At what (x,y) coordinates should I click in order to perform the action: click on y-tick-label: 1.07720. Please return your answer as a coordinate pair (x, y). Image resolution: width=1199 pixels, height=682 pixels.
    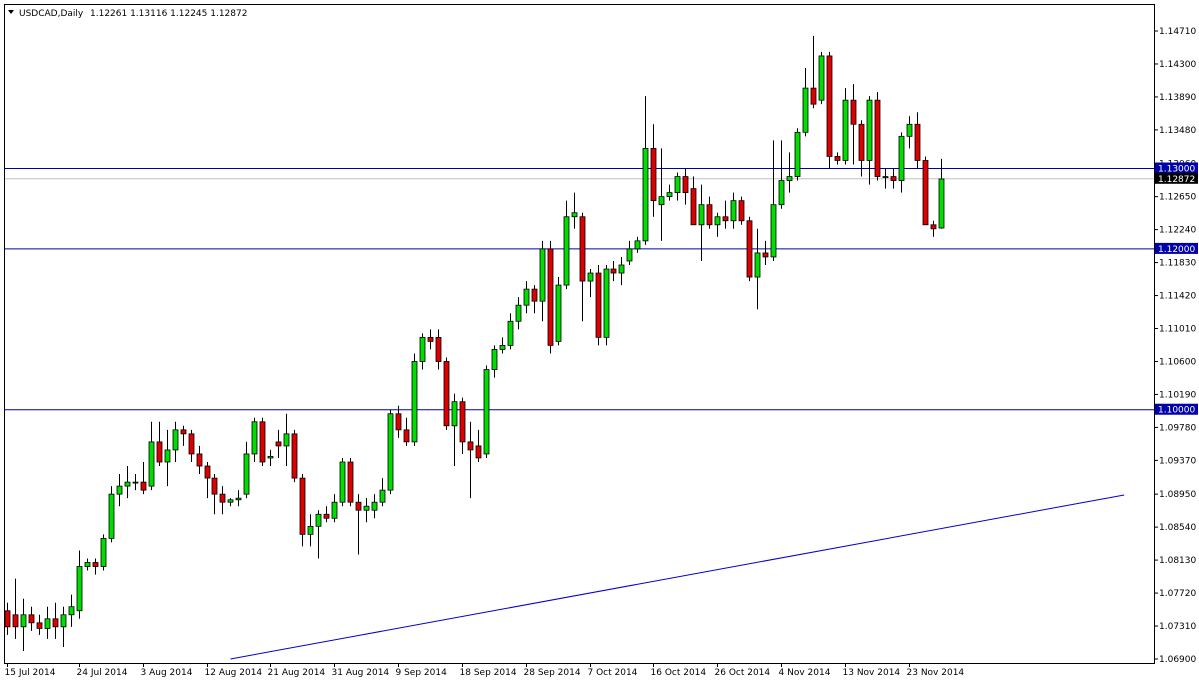
    Looking at the image, I should click on (1177, 594).